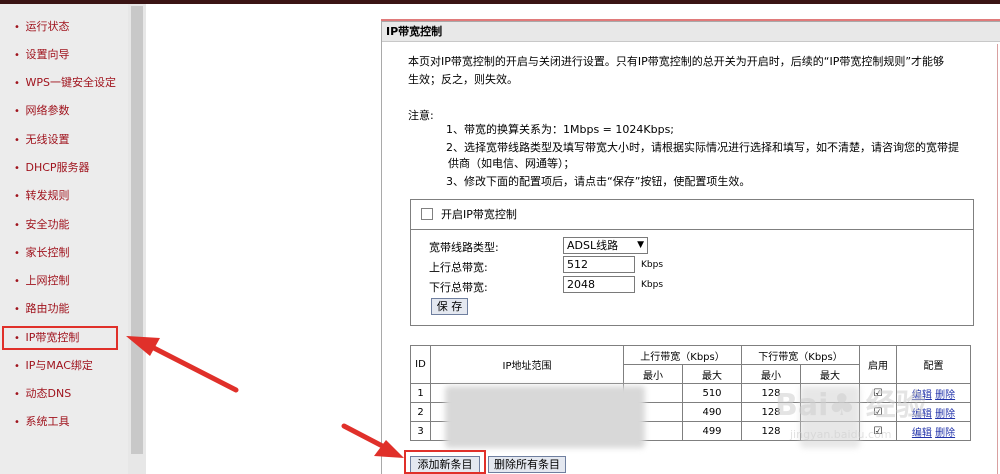  Describe the element at coordinates (182, 364) in the screenshot. I see `arrow-to-sidebar-icon` at that location.